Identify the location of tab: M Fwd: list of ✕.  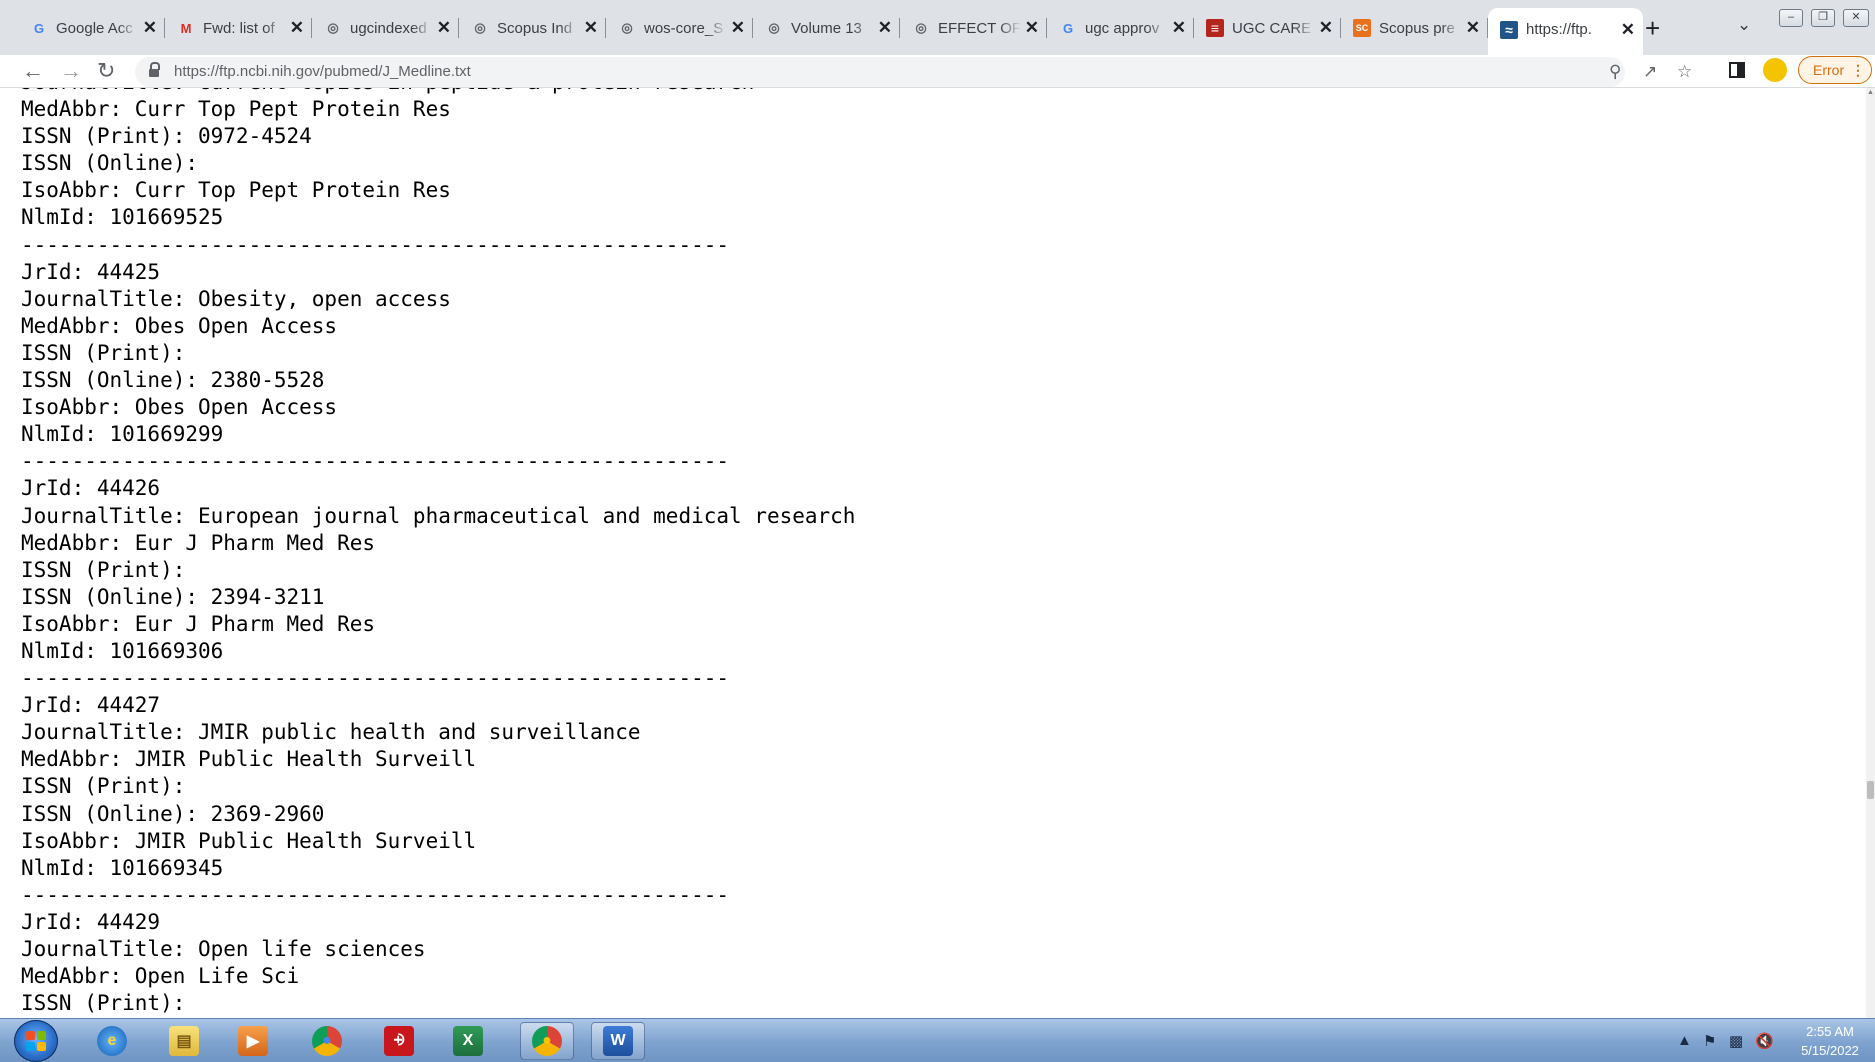
(238, 28).